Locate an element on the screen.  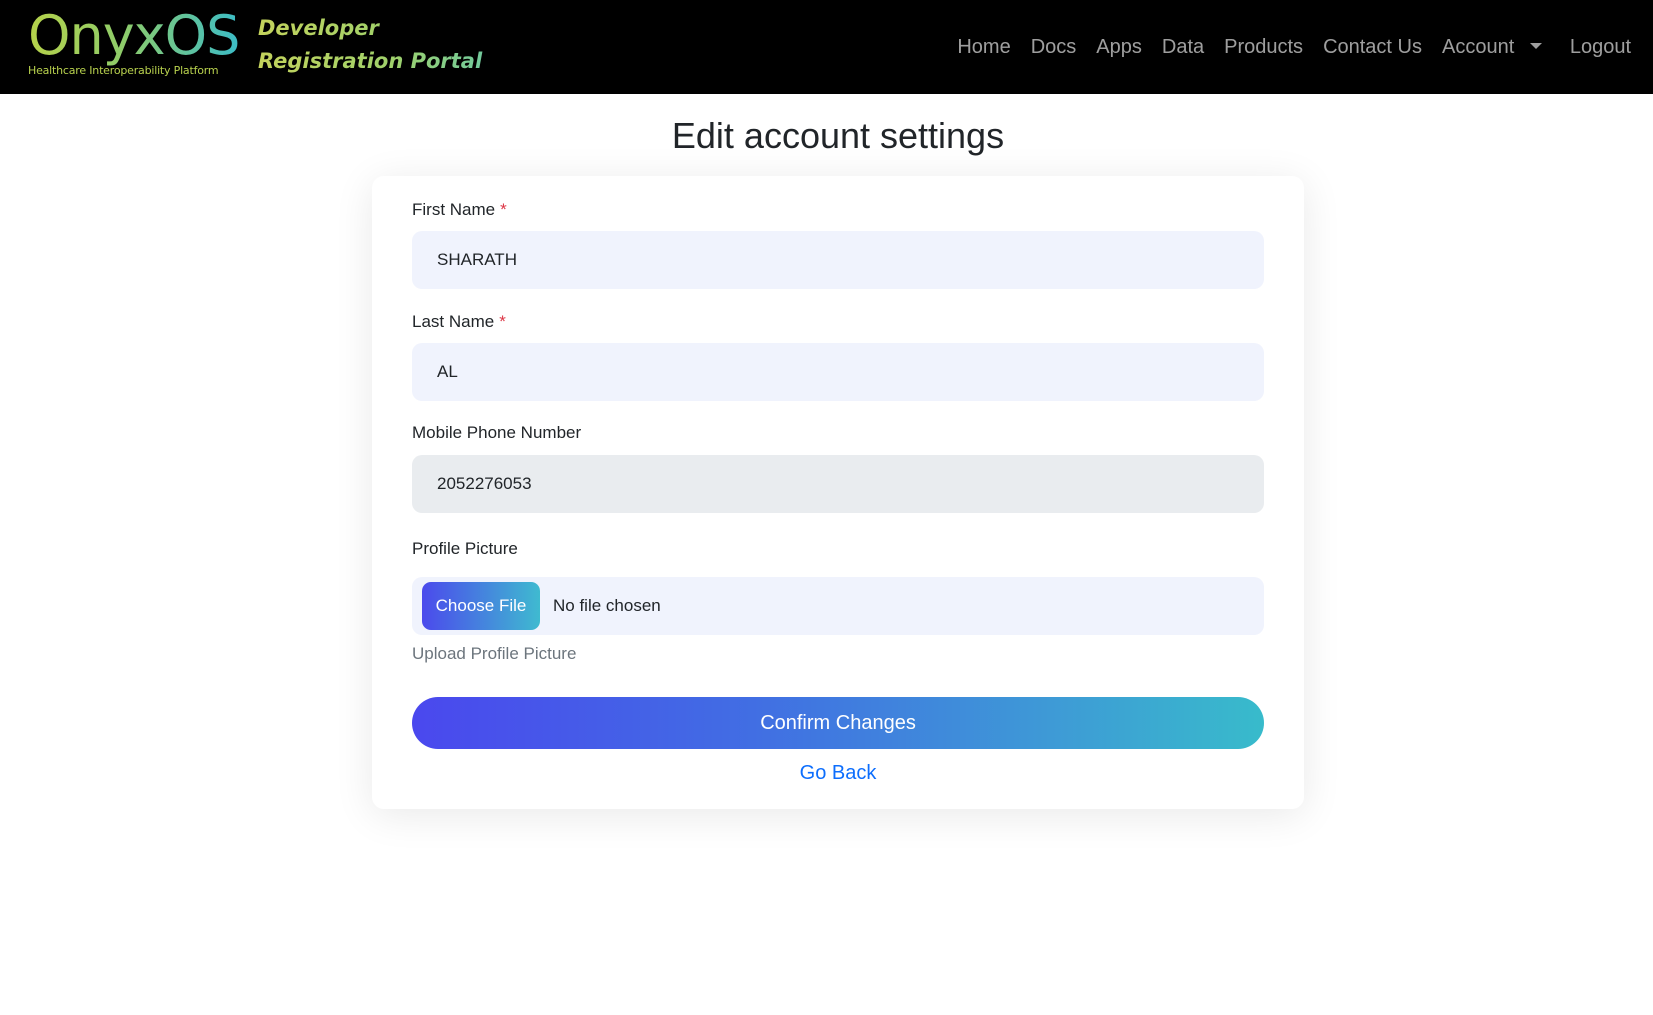
chevron-down-icon is located at coordinates (1535, 45).